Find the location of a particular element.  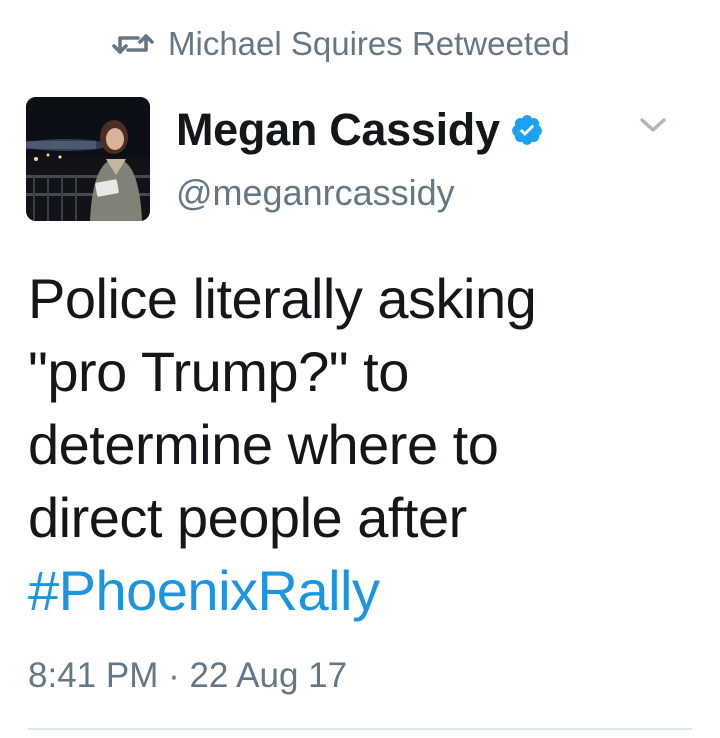

chevron-down-icon is located at coordinates (653, 125).